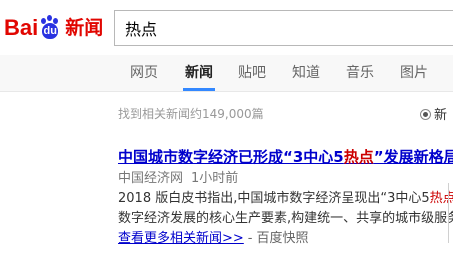  I want to click on result-title-link: 中国城市数字经济已形成“3中心5热点”发展新格局, so click(285, 157).